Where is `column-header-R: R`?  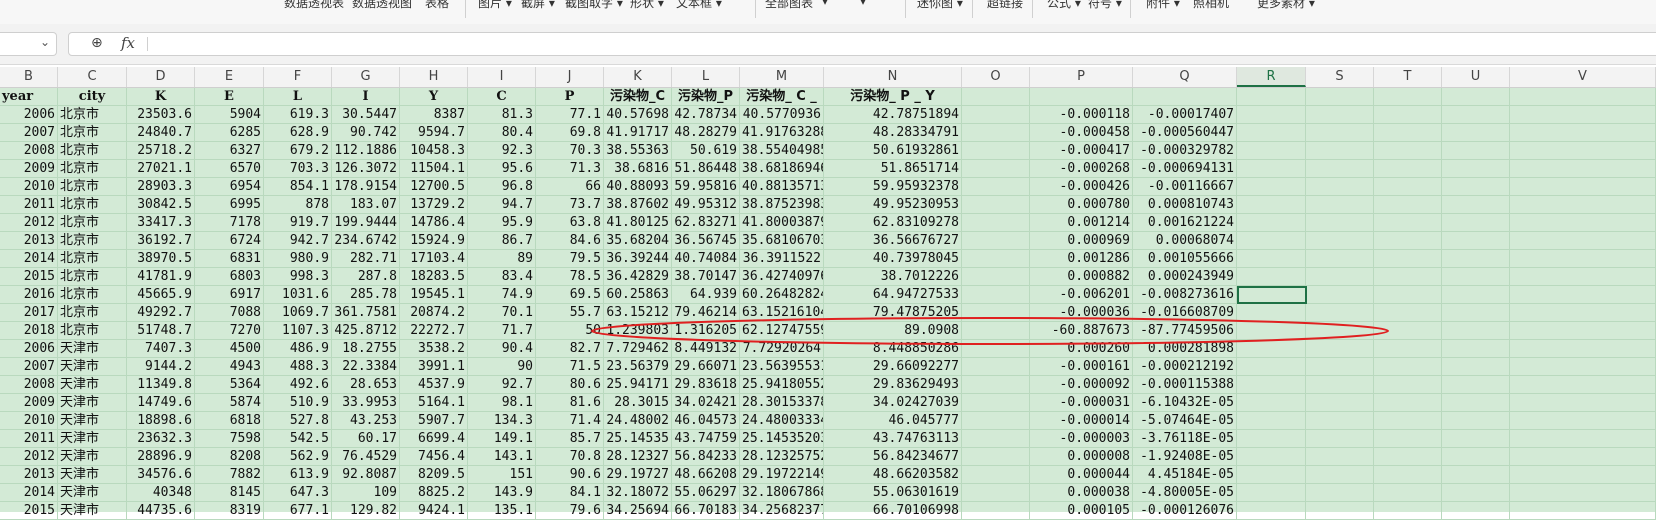 column-header-R: R is located at coordinates (1271, 77).